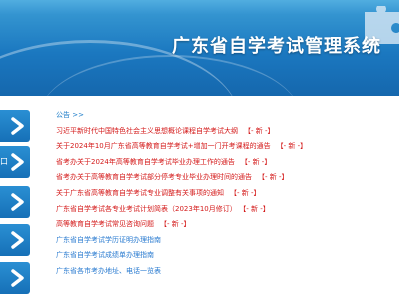  Describe the element at coordinates (154, 177) in the screenshot. I see `announcement-link: 省考办关于高等教育自学考试部分停考专业毕业办理时间的通告` at that location.